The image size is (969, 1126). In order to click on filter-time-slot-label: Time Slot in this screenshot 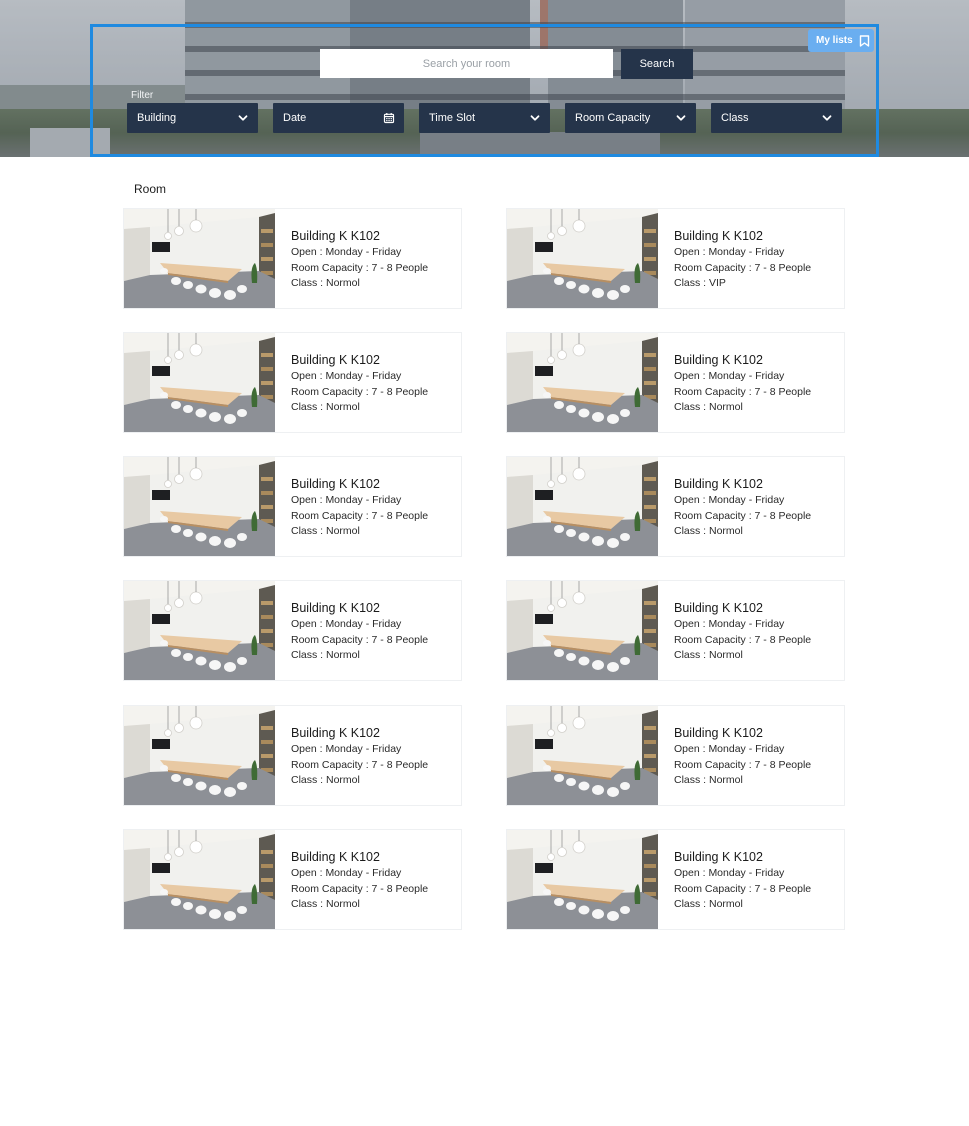, I will do `click(452, 118)`.